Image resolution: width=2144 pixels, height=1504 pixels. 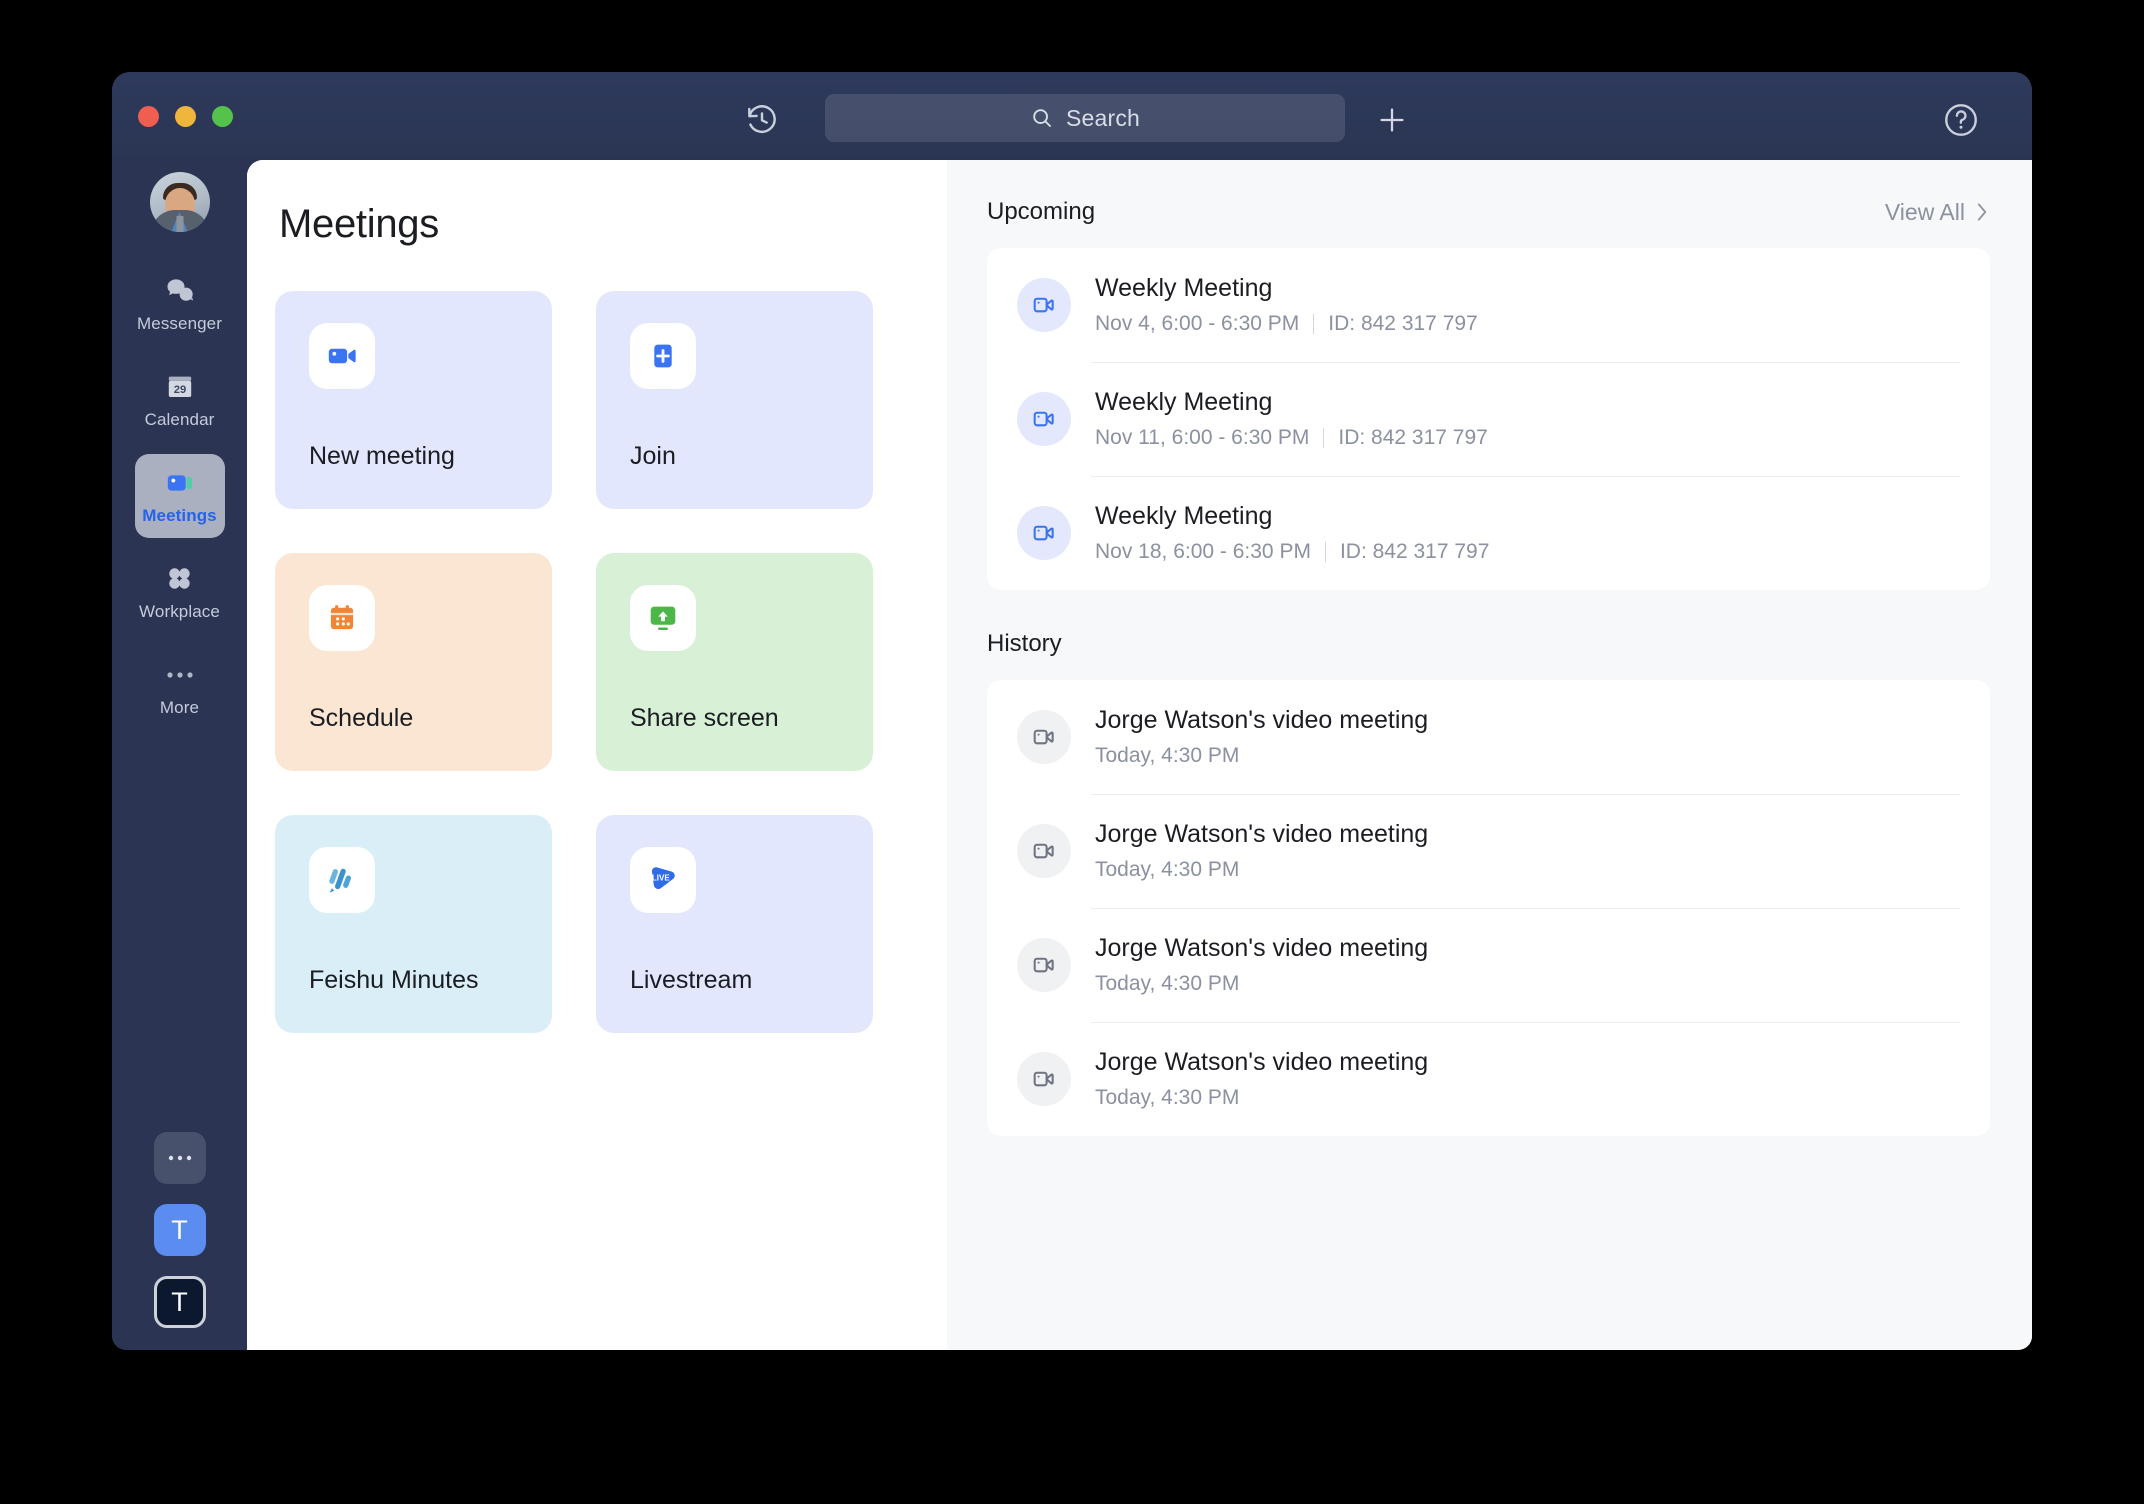 I want to click on share-screen-card: Share screen, so click(x=734, y=662).